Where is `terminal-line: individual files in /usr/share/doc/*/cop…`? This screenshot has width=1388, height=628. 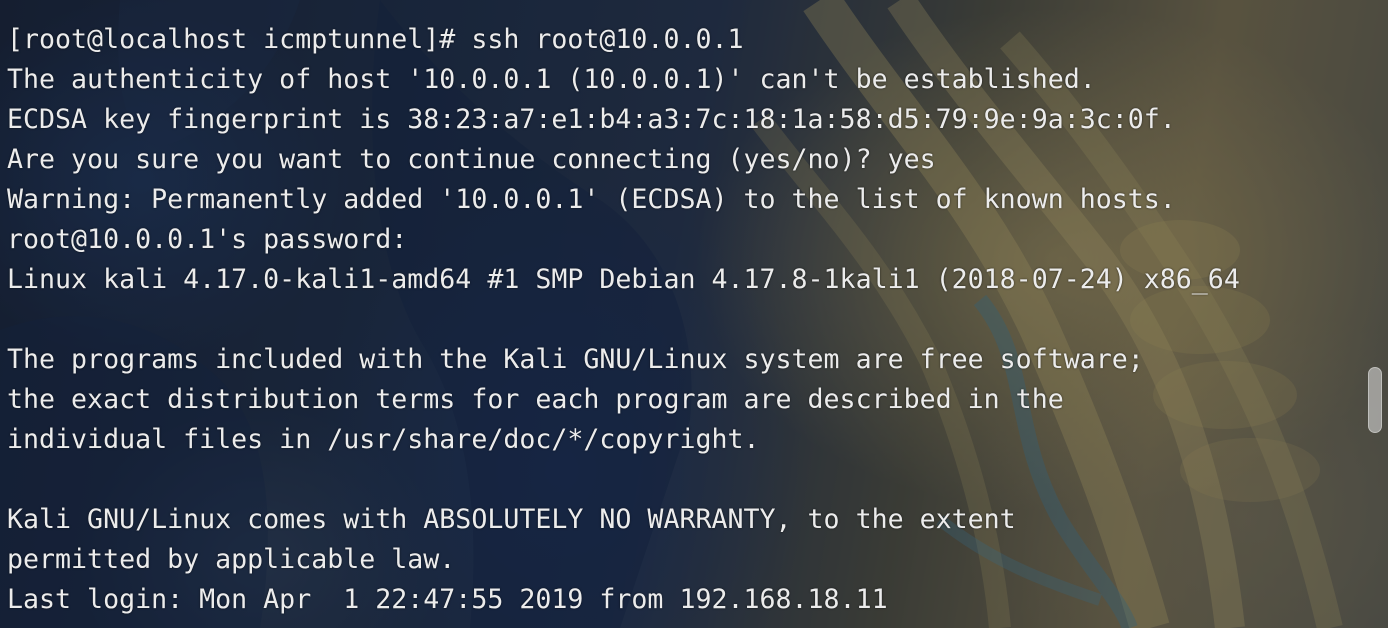 terminal-line: individual files in /usr/share/doc/*/cop… is located at coordinates (383, 439).